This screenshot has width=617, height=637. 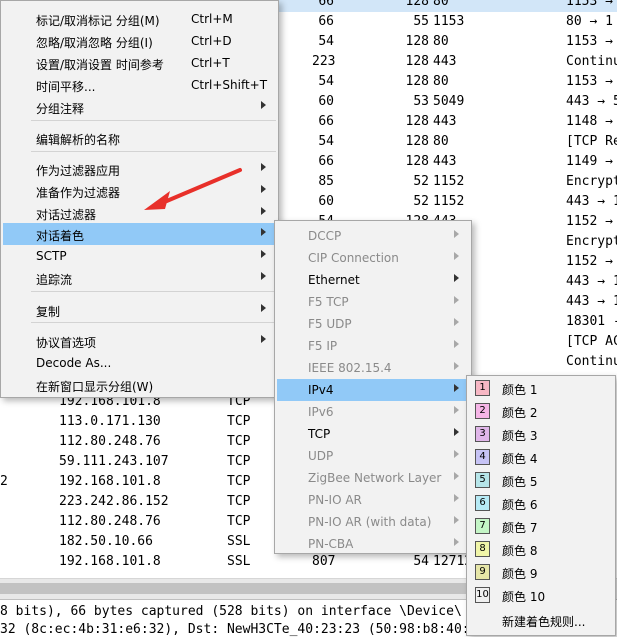 I want to click on scrollbar-thumb, so click(x=260, y=588).